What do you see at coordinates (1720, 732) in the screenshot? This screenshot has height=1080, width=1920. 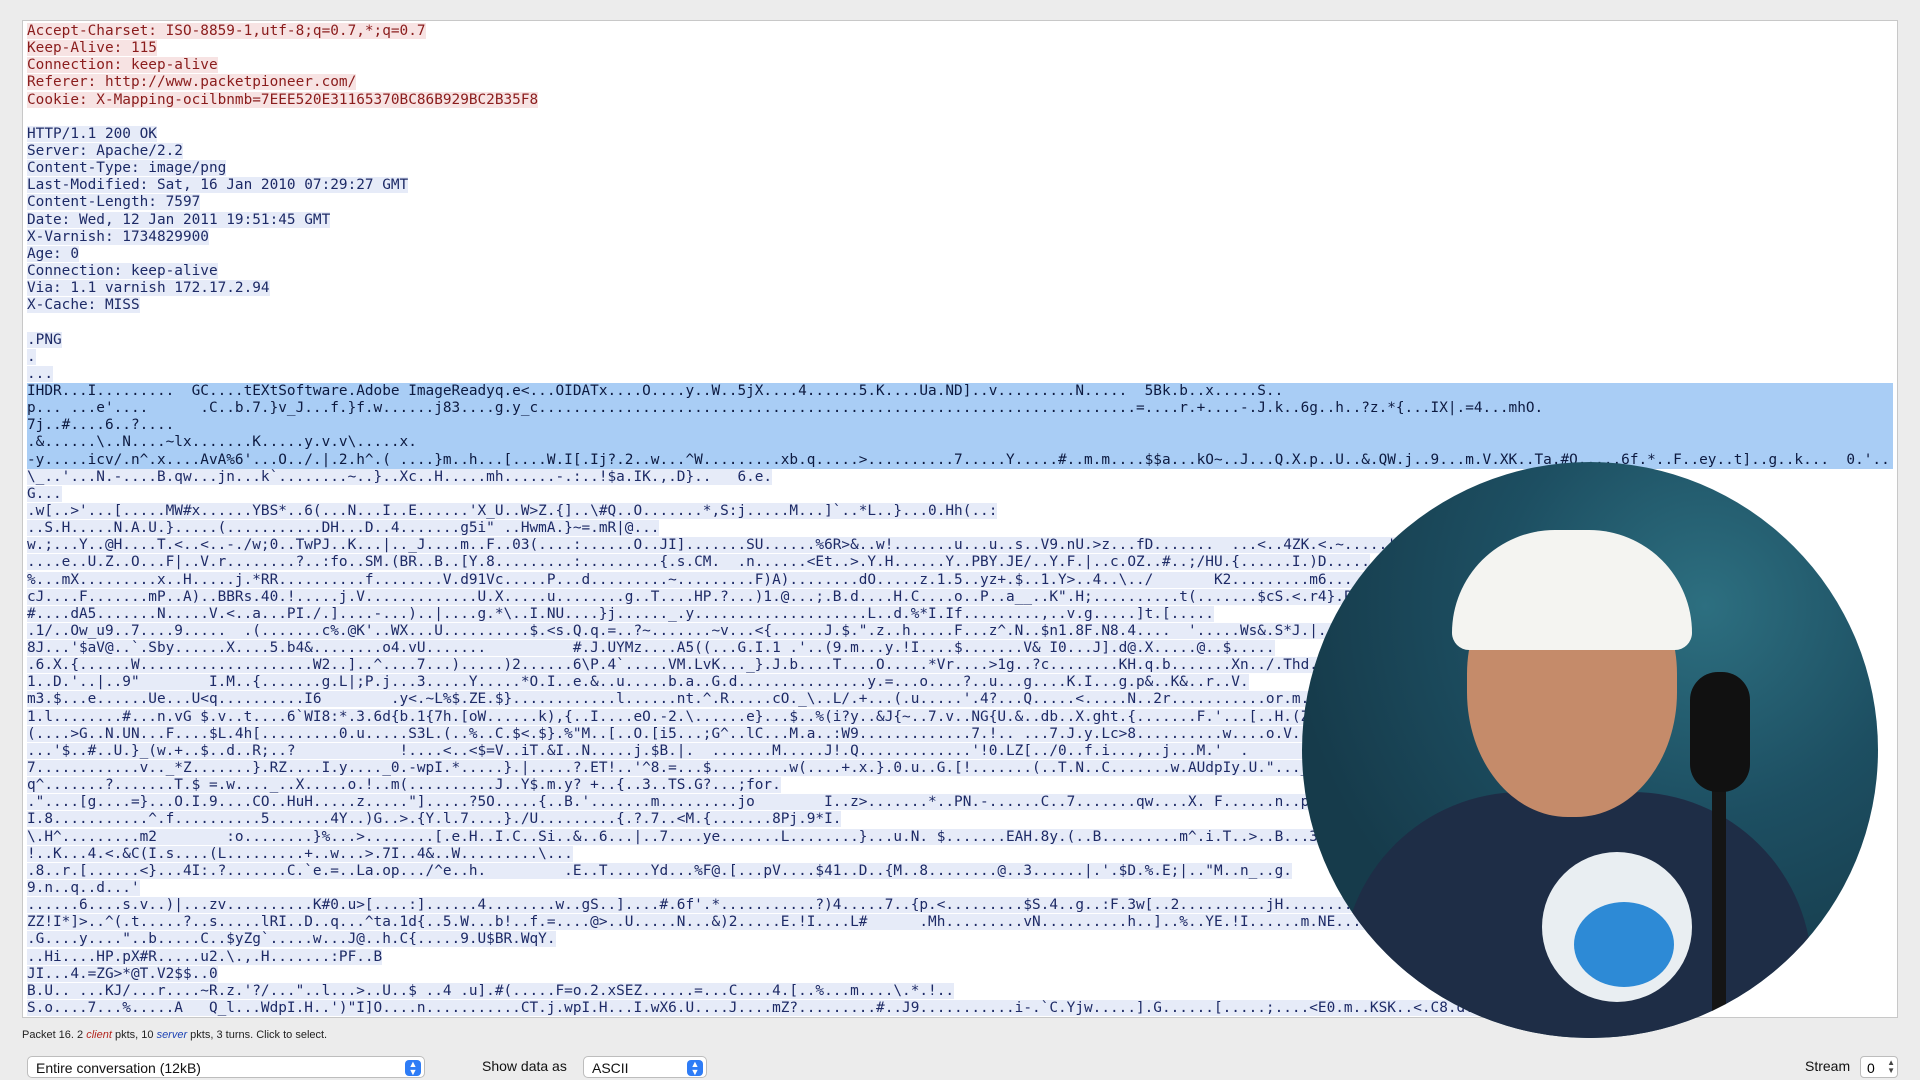 I see `microphone-icon` at bounding box center [1720, 732].